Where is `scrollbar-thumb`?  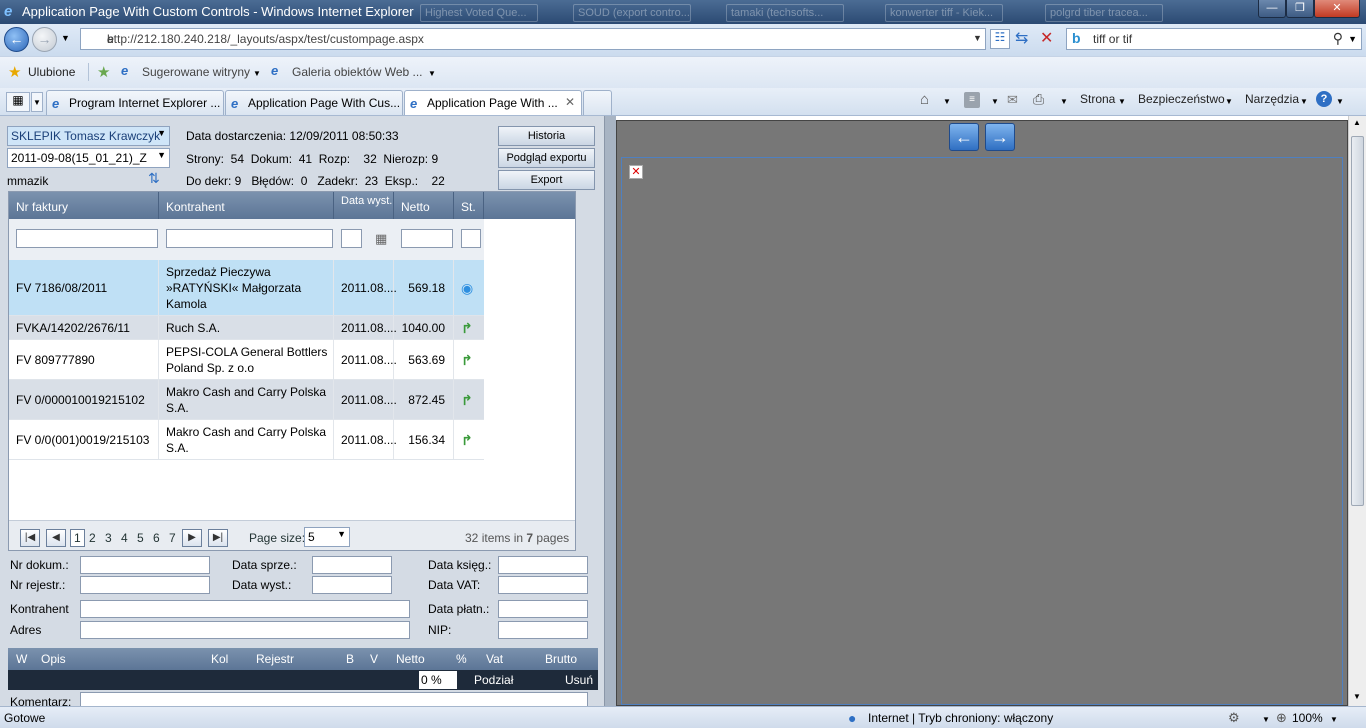 scrollbar-thumb is located at coordinates (1357, 321).